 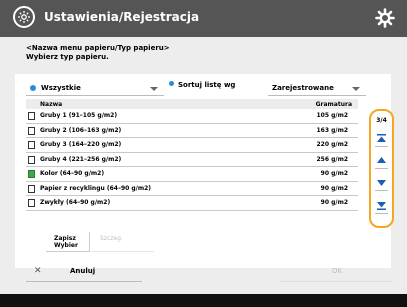 What do you see at coordinates (24, 17) in the screenshot?
I see `settings-logo-icon` at bounding box center [24, 17].